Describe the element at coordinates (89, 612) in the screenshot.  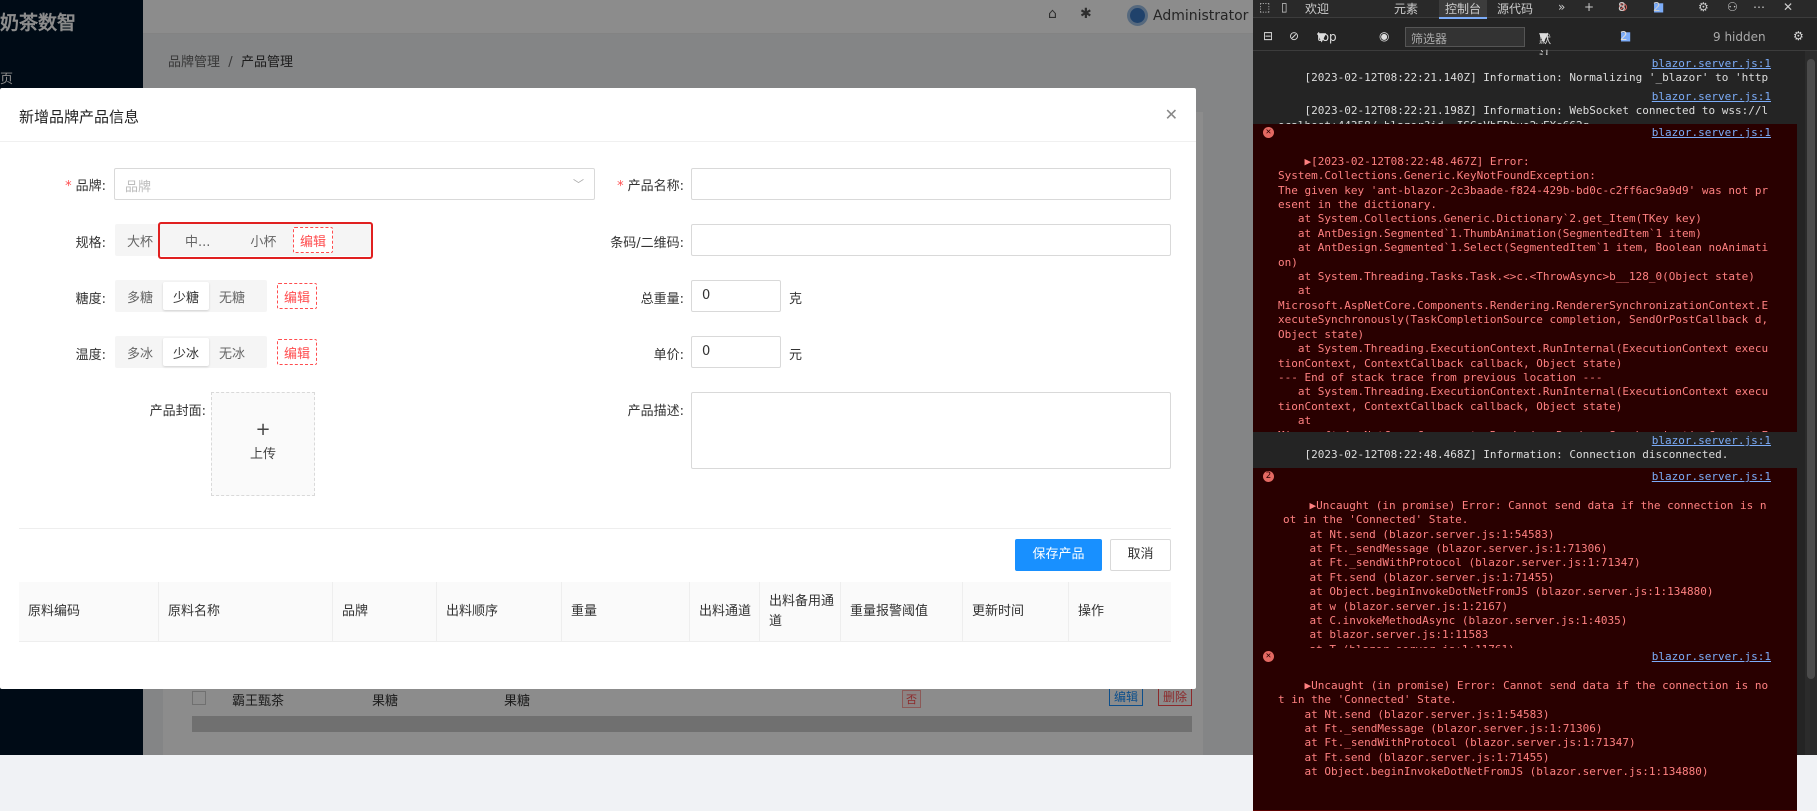
I see `column-header: 原料编码` at that location.